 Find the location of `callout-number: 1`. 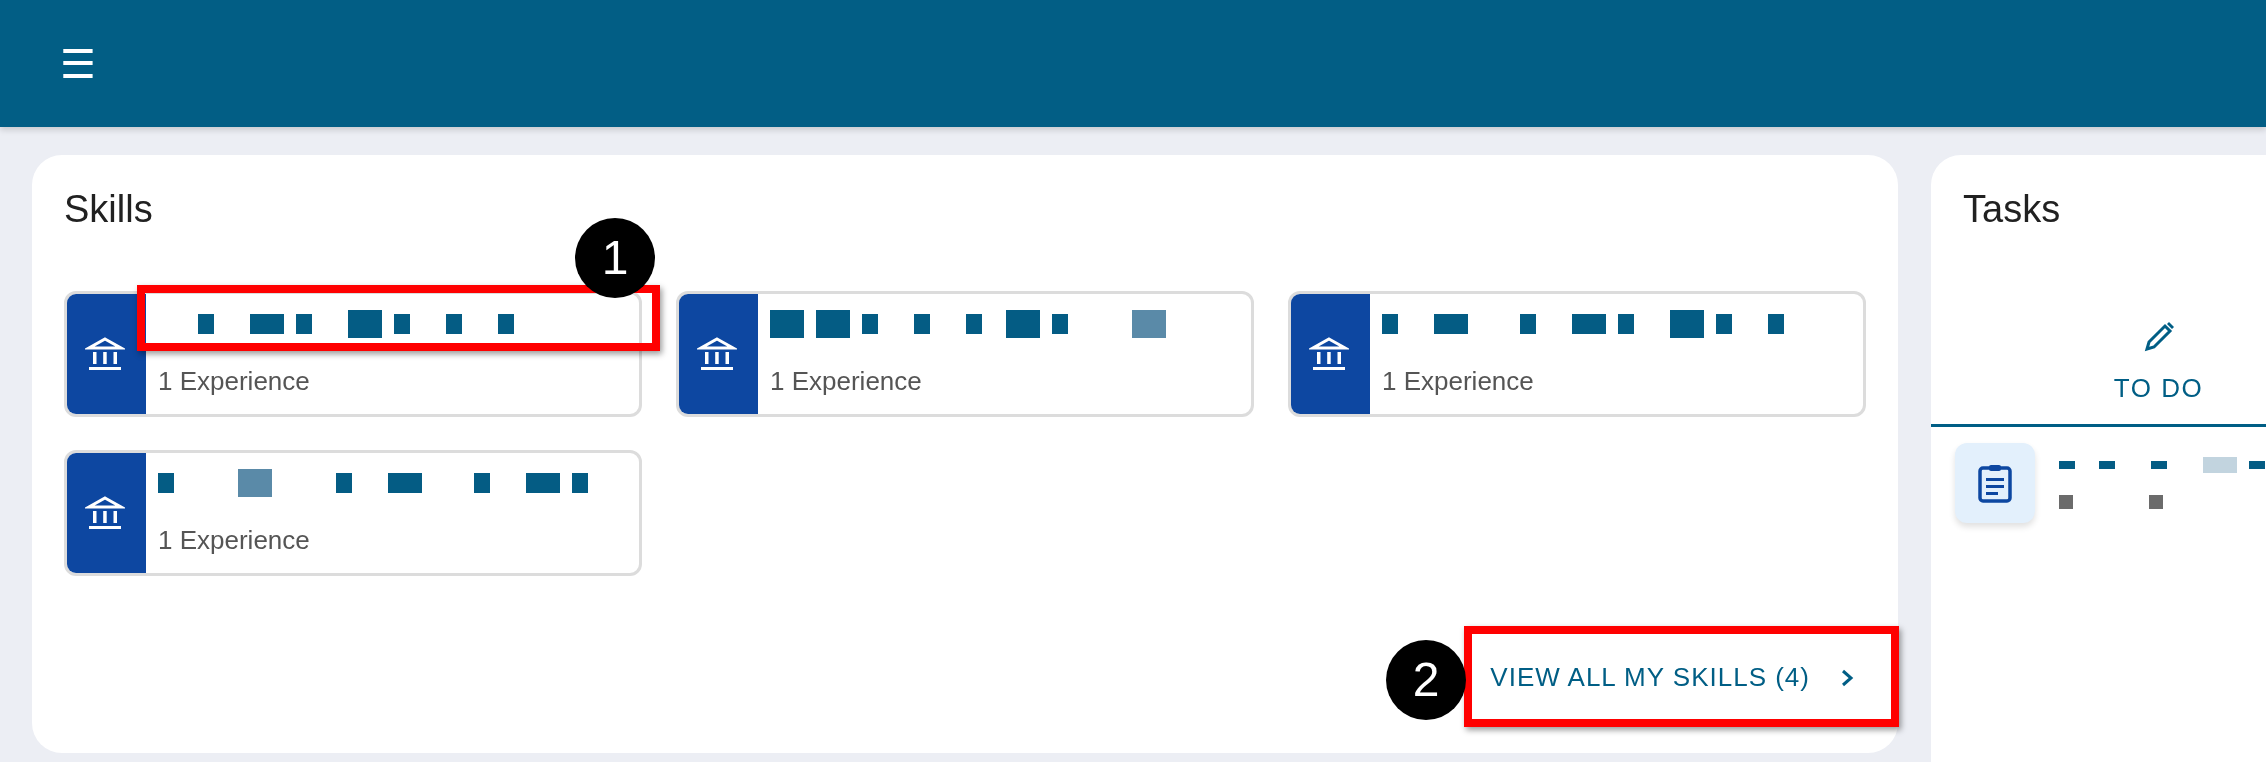

callout-number: 1 is located at coordinates (615, 258).